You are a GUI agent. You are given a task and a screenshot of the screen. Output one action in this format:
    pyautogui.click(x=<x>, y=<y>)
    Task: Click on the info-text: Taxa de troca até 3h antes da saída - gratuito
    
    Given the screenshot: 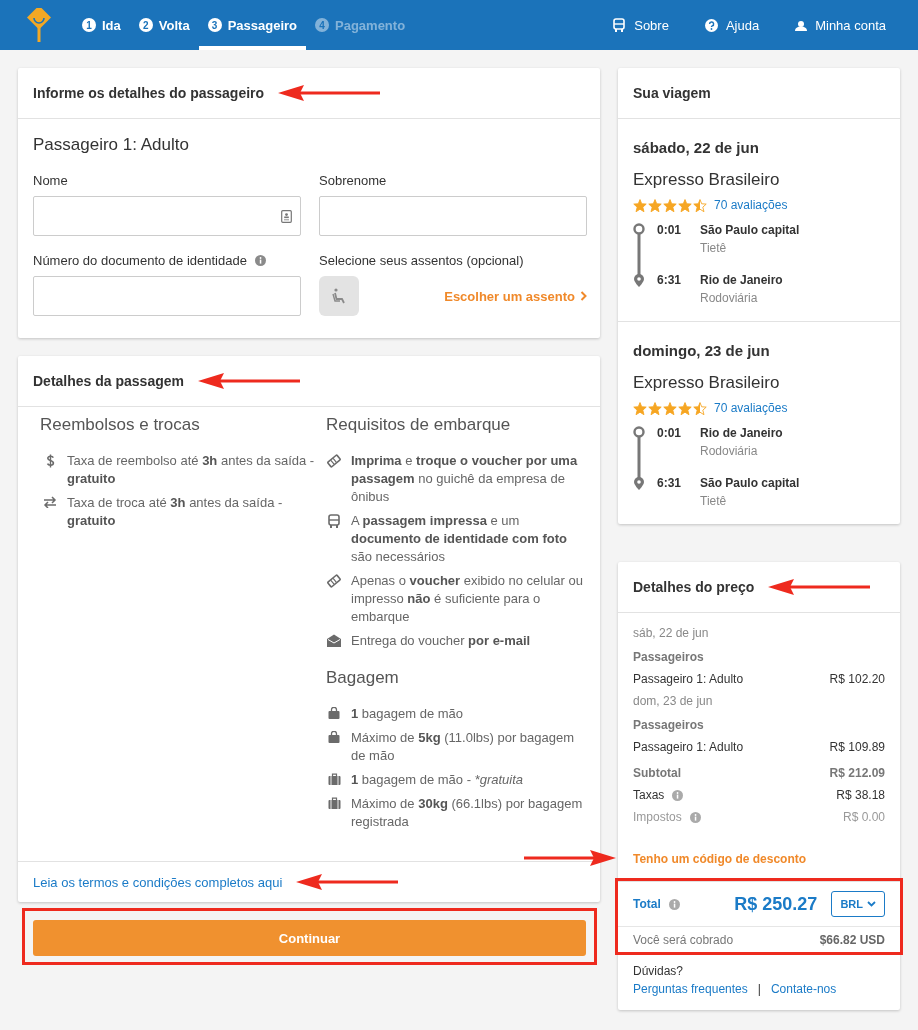 What is the action you would take?
    pyautogui.click(x=175, y=512)
    